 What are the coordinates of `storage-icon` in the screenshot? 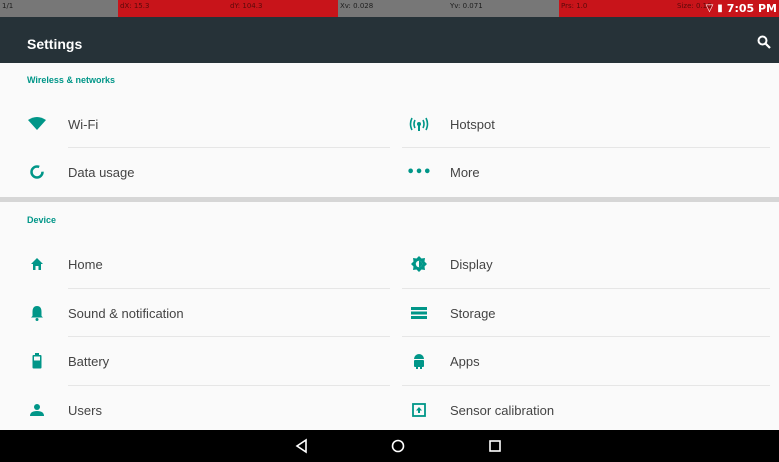 It's located at (419, 313).